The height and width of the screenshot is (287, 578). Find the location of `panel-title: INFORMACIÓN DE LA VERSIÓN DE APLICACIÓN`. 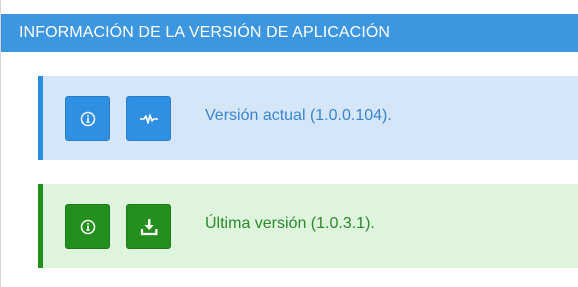

panel-title: INFORMACIÓN DE LA VERSIÓN DE APLICACIÓN is located at coordinates (289, 33).